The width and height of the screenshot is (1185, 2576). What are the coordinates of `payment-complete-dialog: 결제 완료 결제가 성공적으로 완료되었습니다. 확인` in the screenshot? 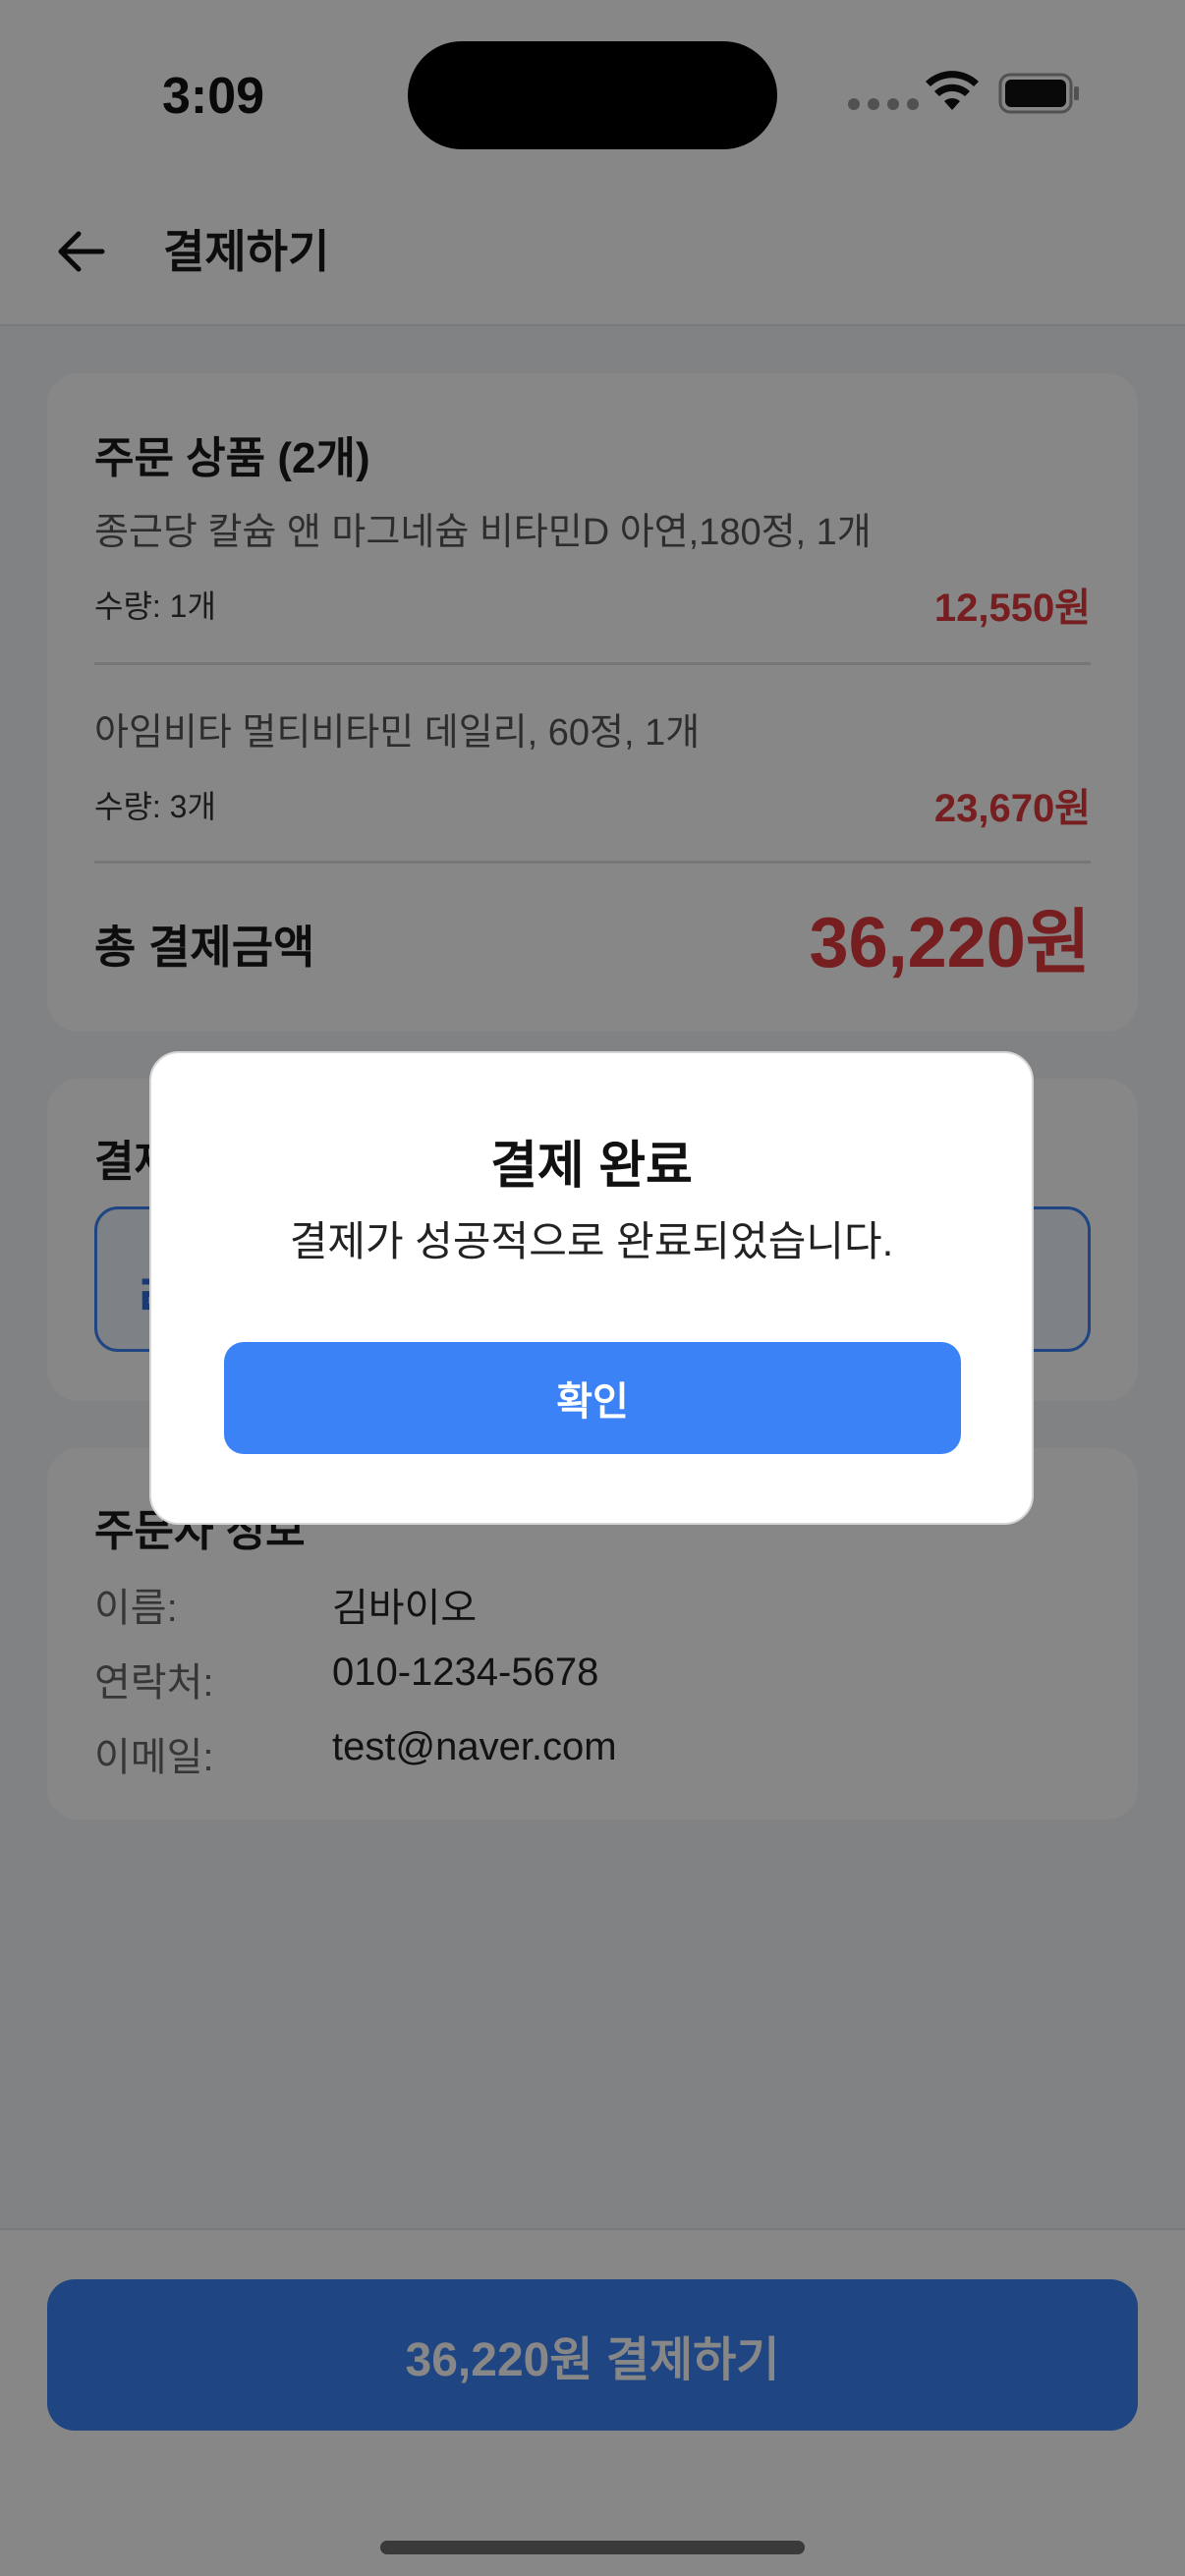 It's located at (592, 1288).